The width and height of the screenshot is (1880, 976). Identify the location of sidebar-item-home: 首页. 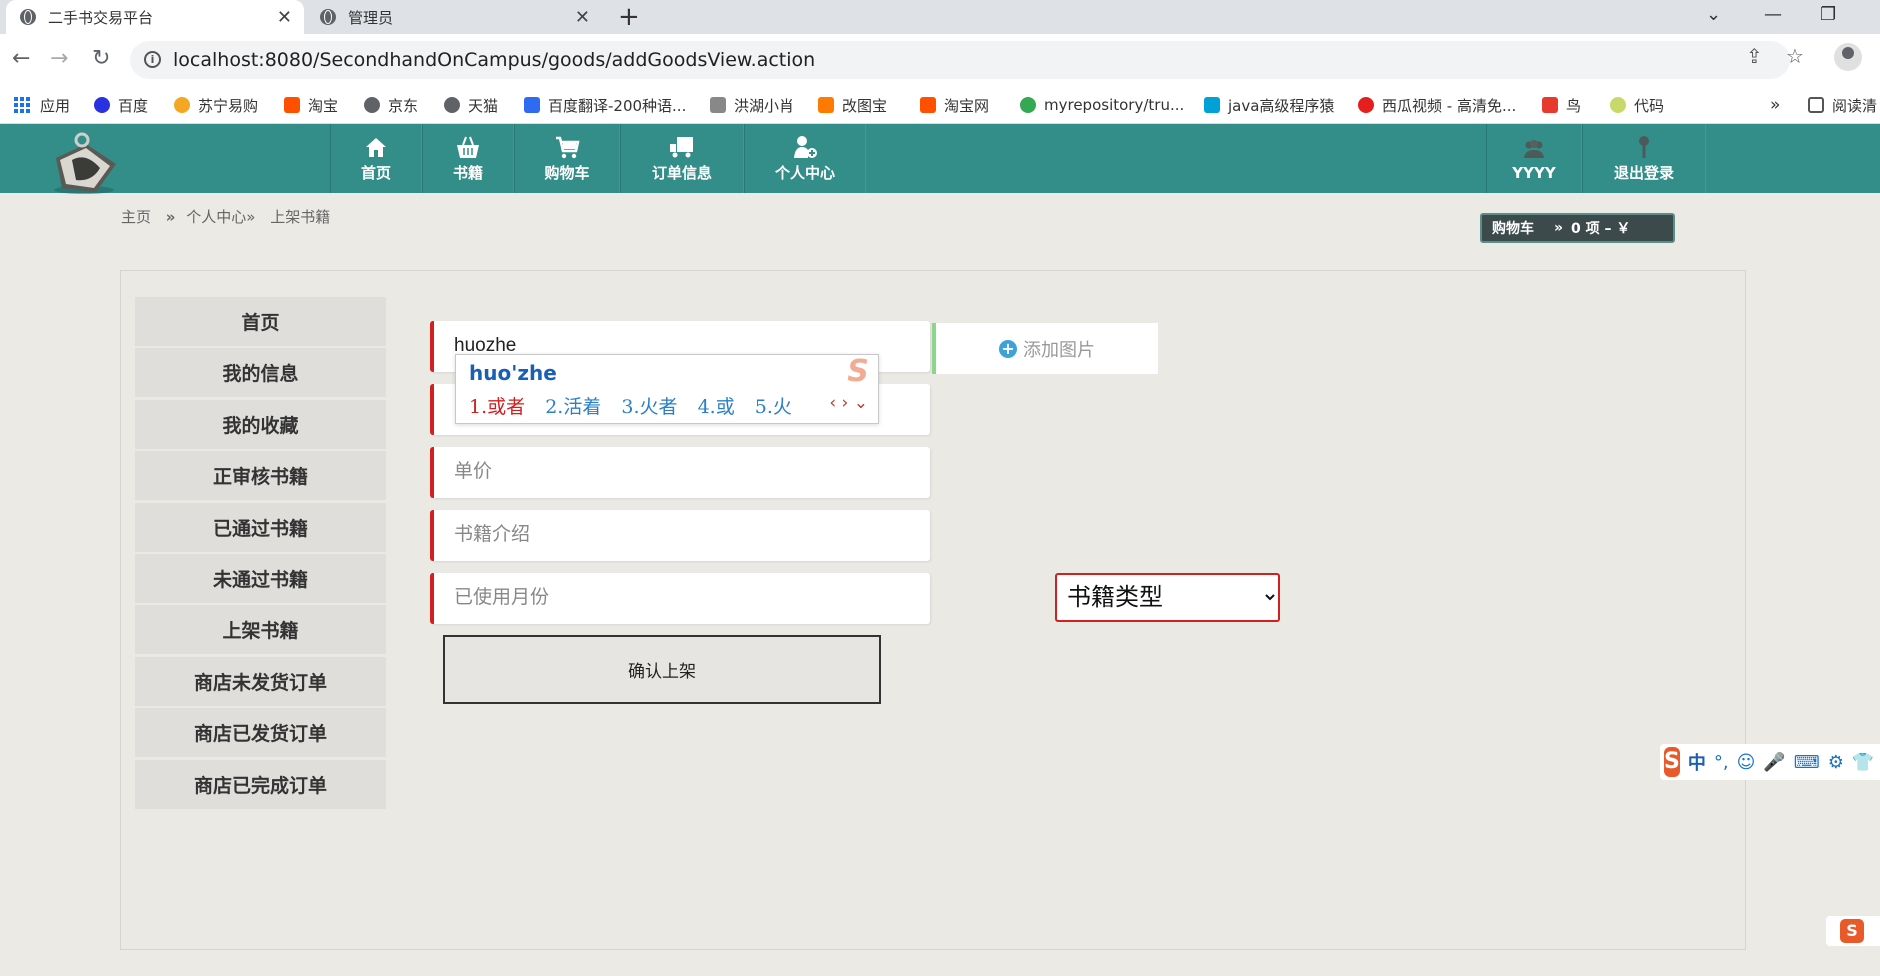
(260, 321).